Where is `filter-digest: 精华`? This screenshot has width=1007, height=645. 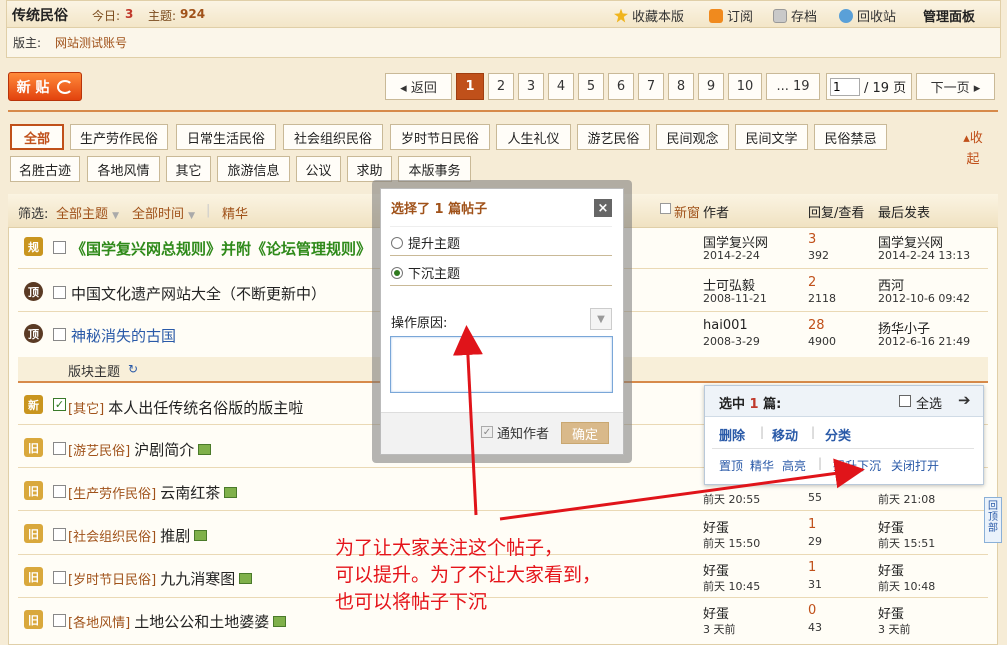
filter-digest: 精华 is located at coordinates (235, 212).